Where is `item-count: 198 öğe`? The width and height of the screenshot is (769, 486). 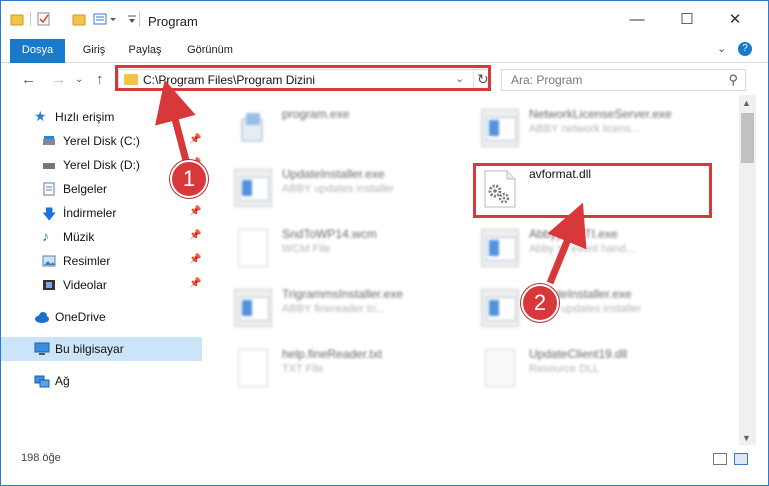 item-count: 198 öğe is located at coordinates (41, 458).